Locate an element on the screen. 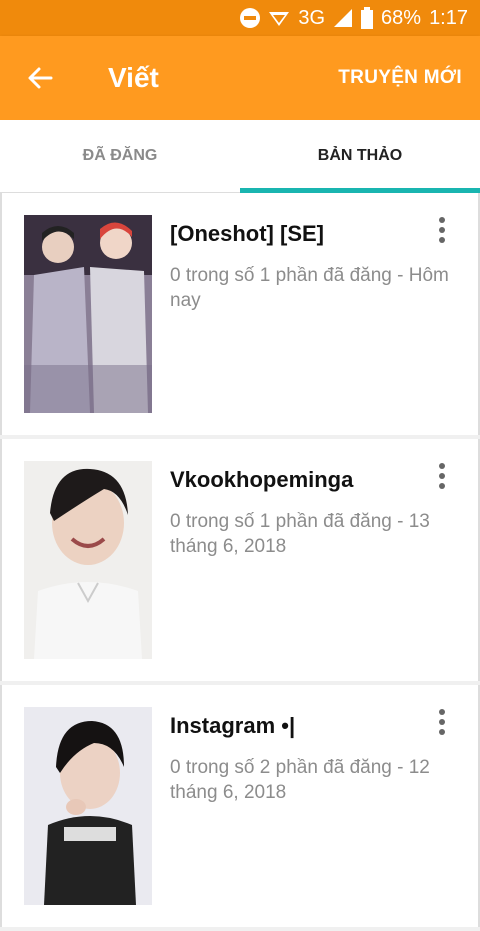 The width and height of the screenshot is (480, 931). tab-drafts: BẢN THẢO is located at coordinates (360, 156).